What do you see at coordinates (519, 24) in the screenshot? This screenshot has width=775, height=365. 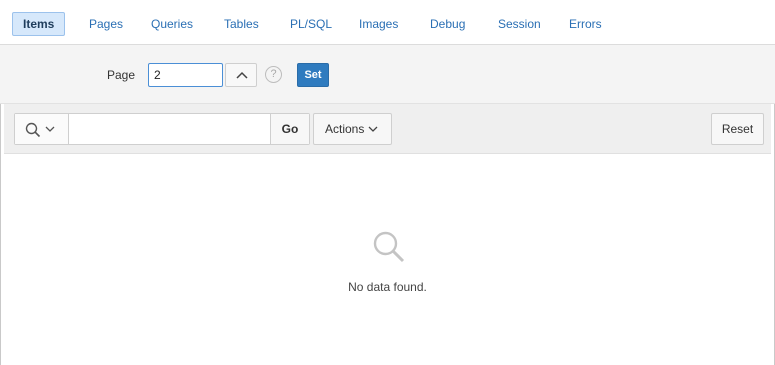 I see `tab-session: Session` at bounding box center [519, 24].